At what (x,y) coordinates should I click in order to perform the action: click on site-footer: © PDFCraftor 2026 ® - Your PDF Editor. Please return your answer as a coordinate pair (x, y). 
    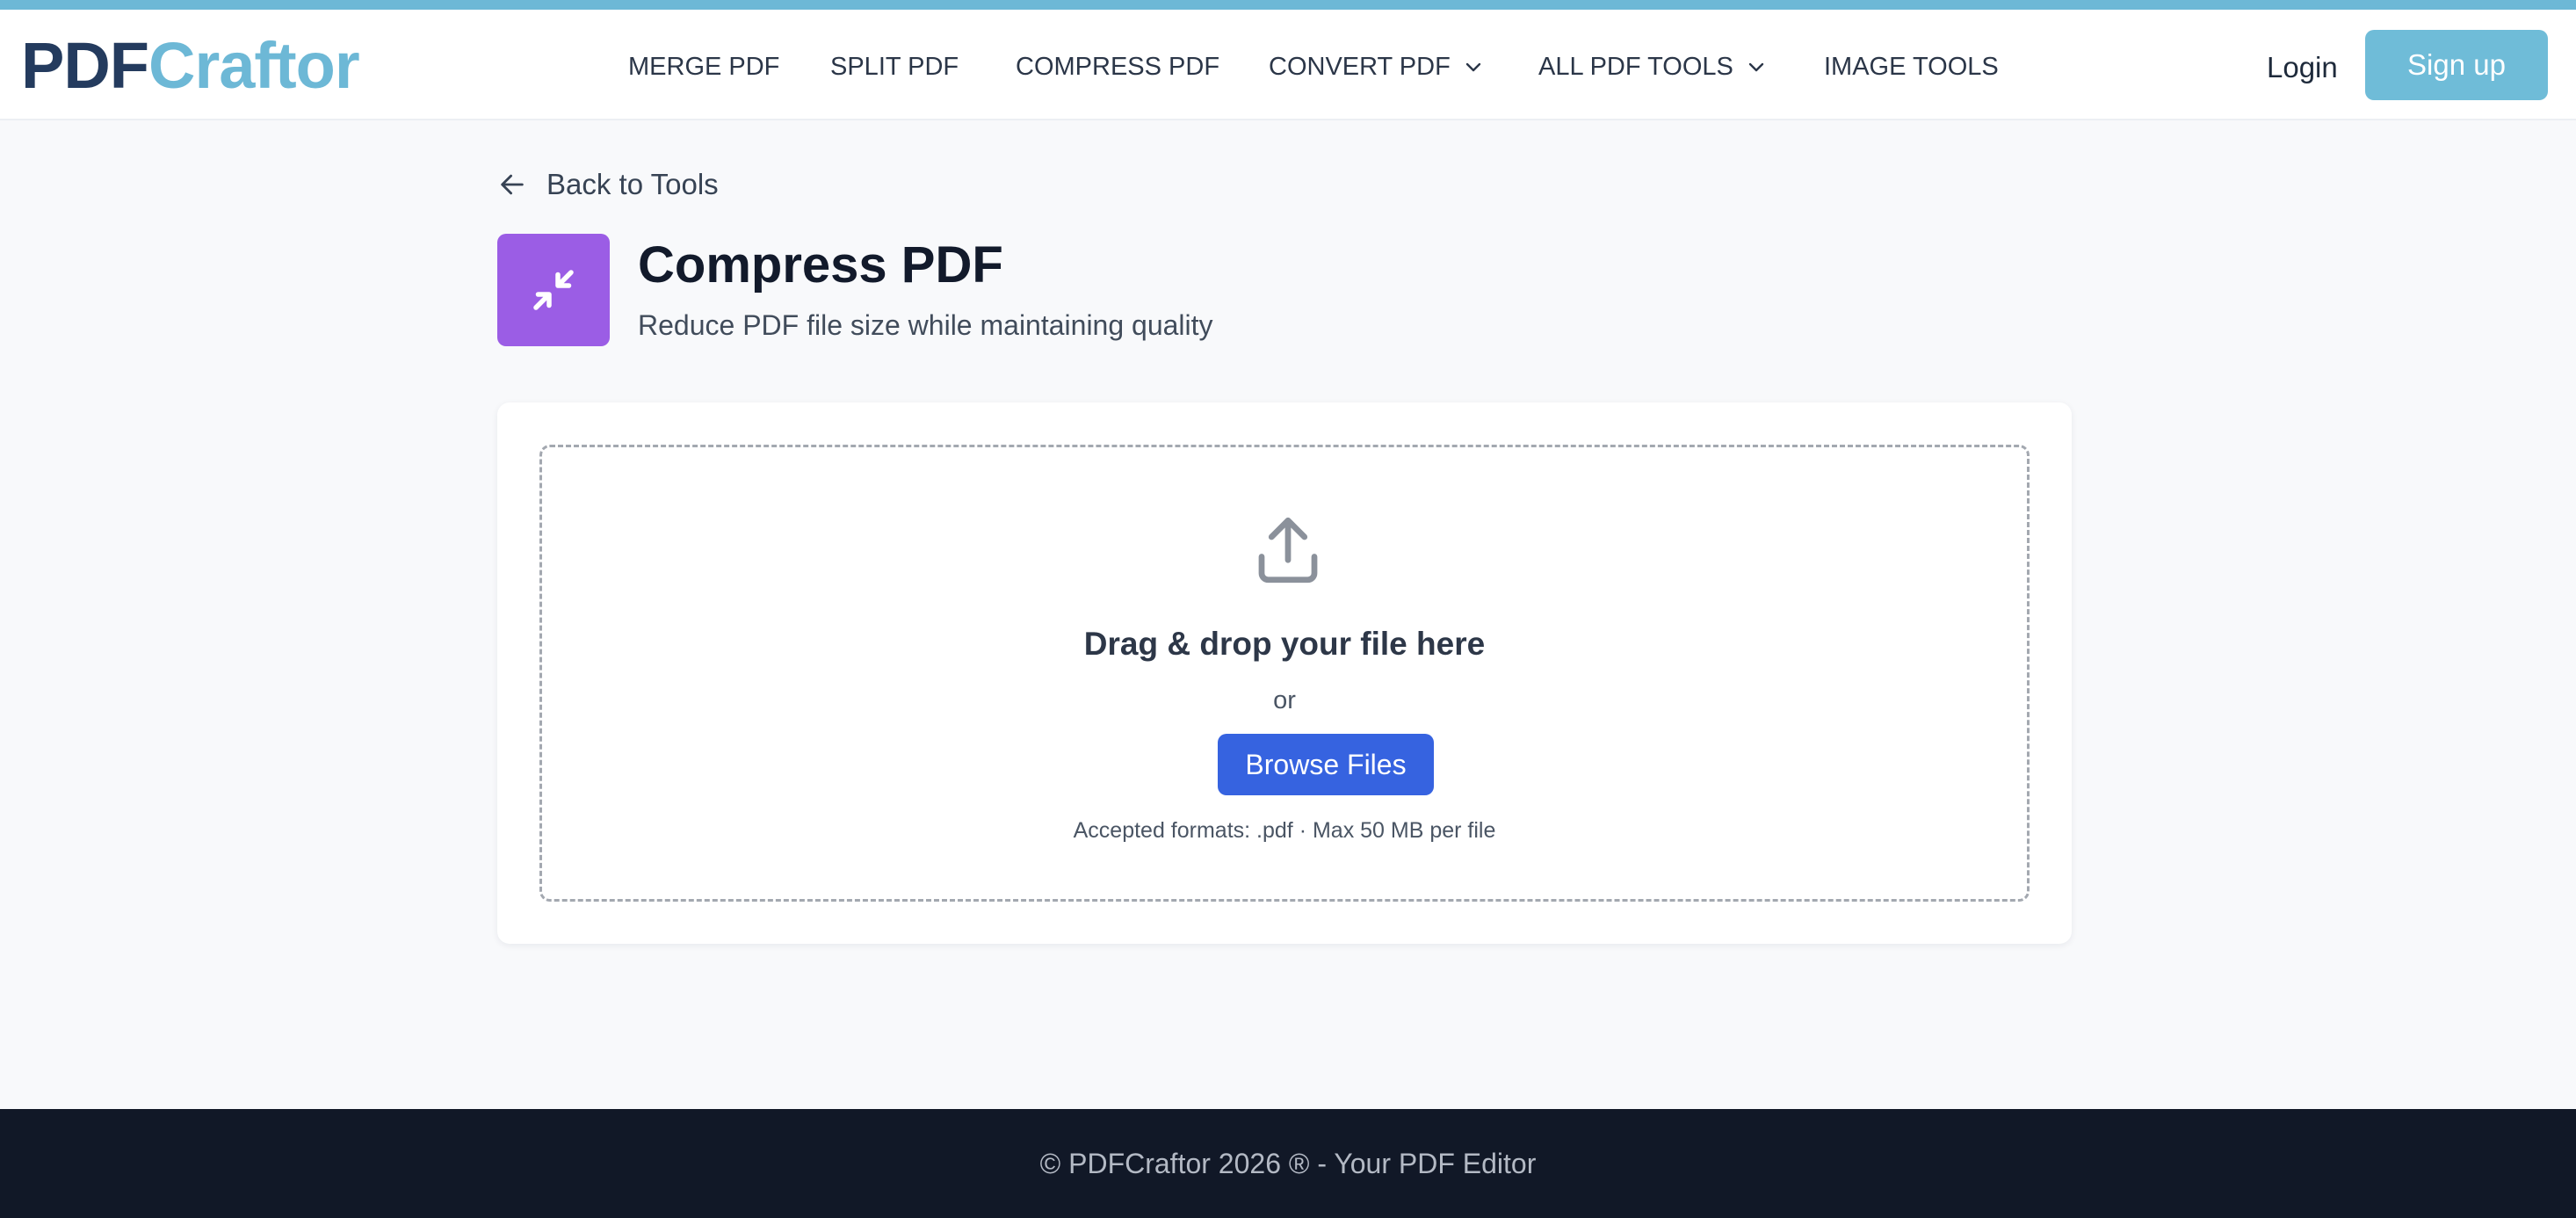
    Looking at the image, I should click on (1288, 1163).